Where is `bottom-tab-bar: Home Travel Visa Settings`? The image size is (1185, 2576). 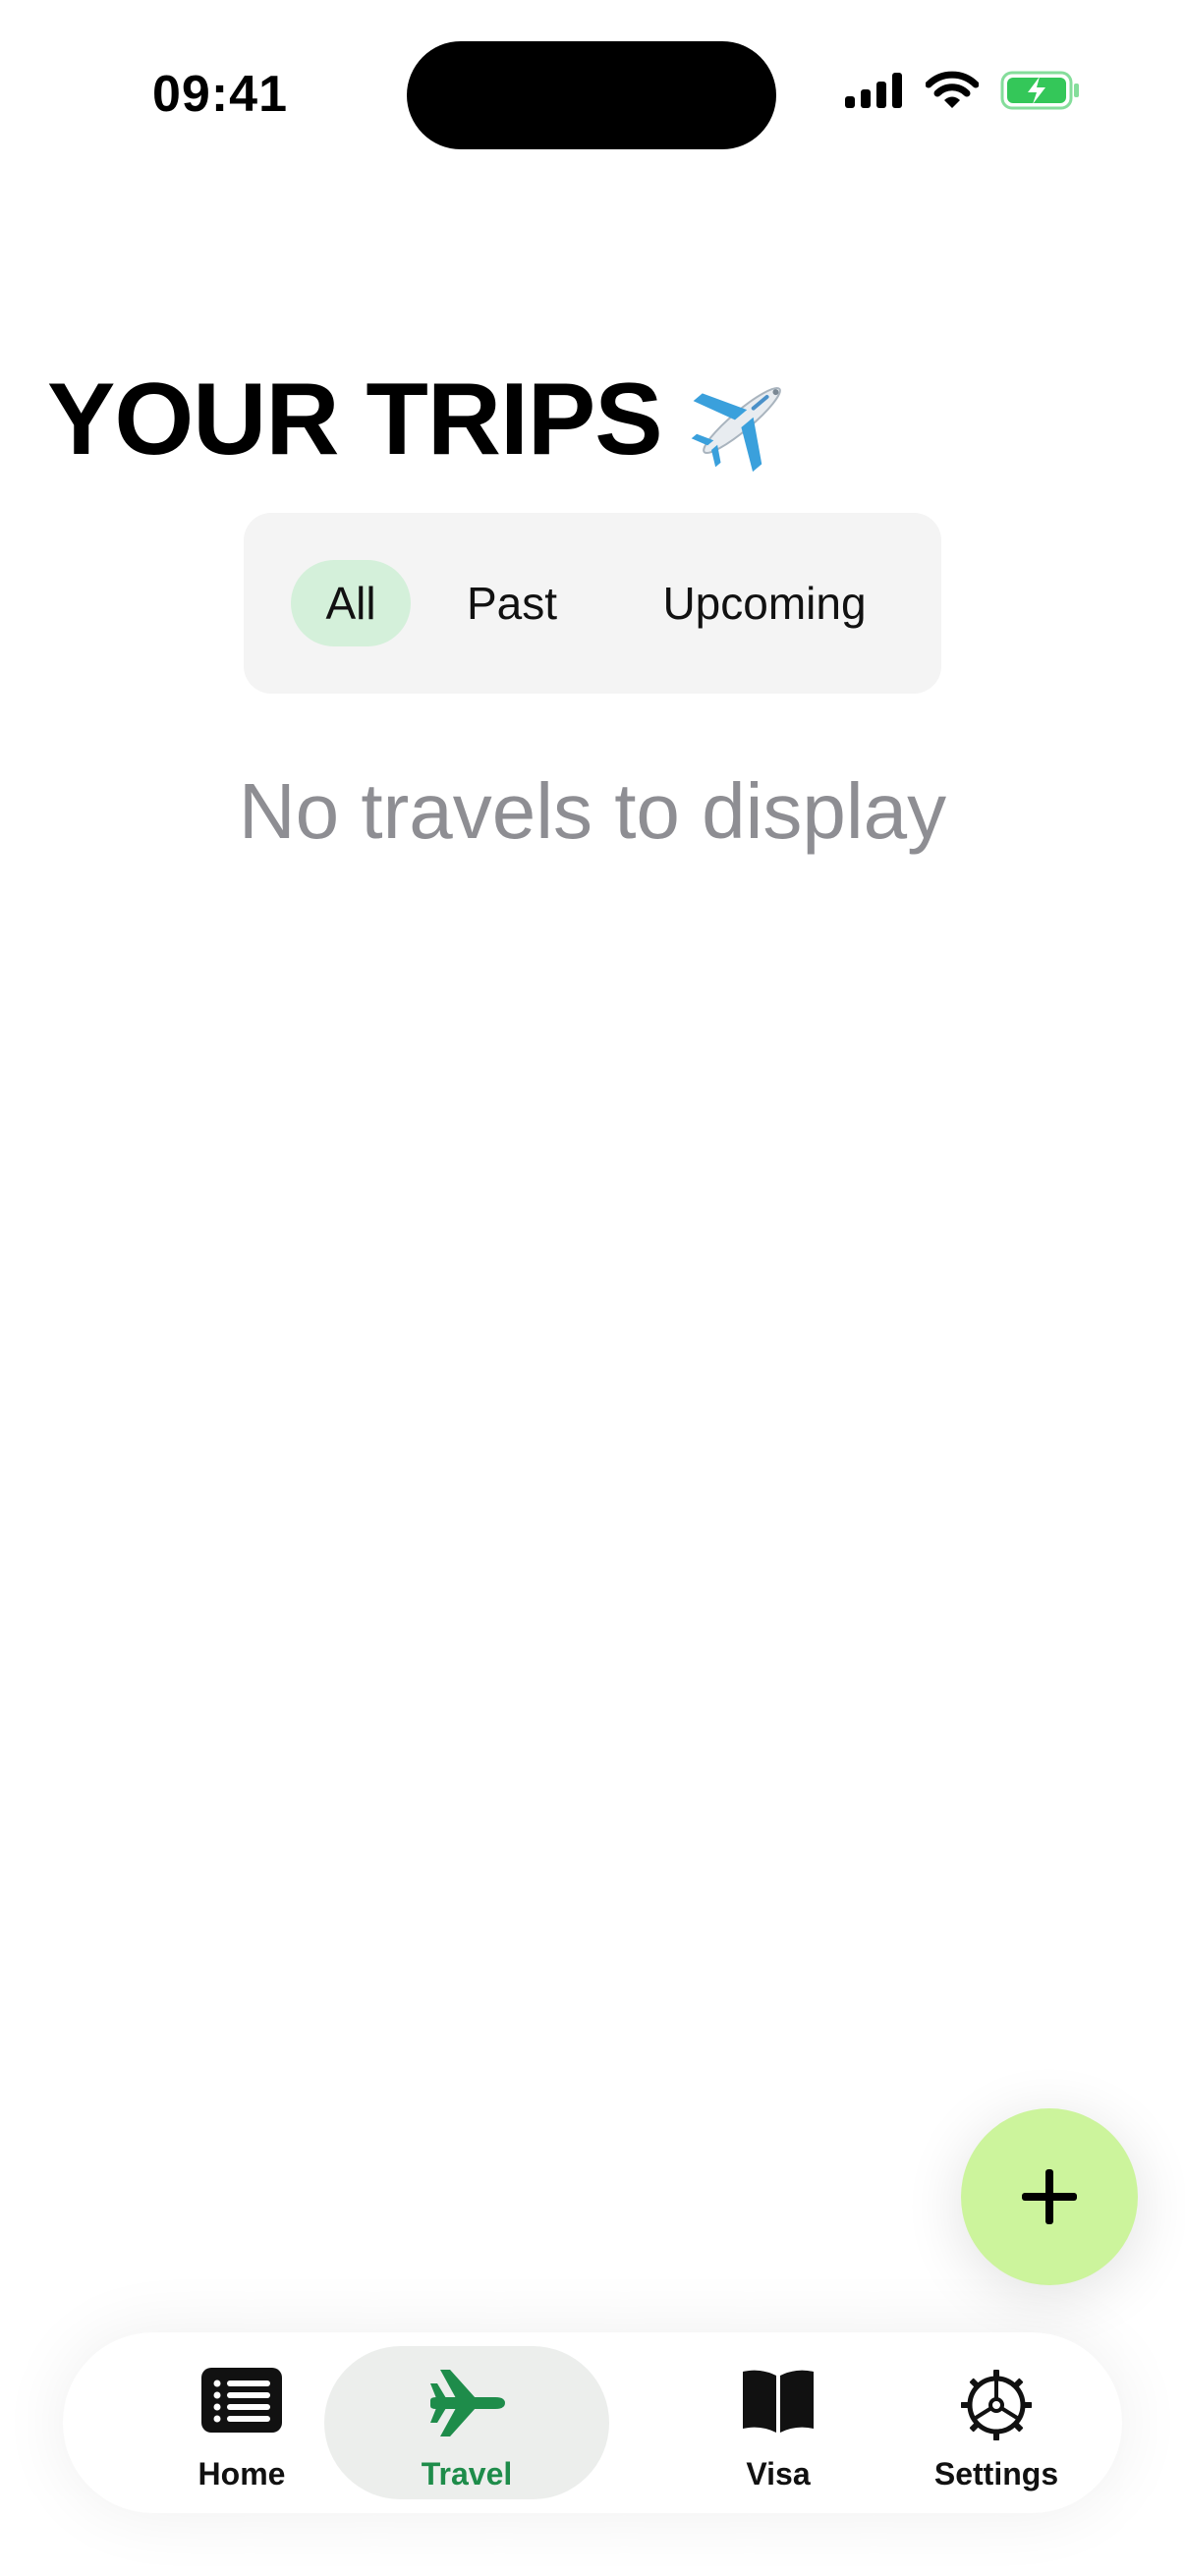
bottom-tab-bar: Home Travel Visa Settings is located at coordinates (592, 2422).